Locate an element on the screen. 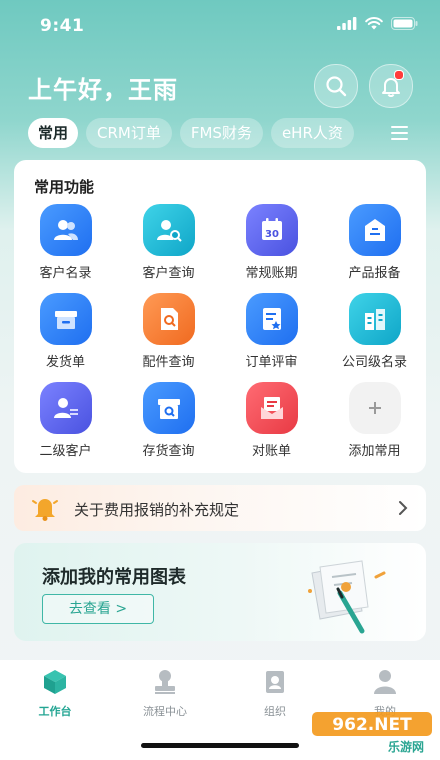 This screenshot has width=440, height=760. function-parts-search: 配件查询 is located at coordinates (168, 331).